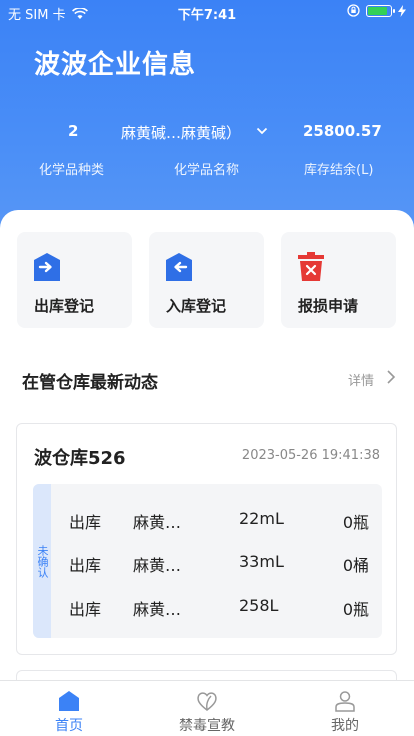 The image size is (414, 736). Describe the element at coordinates (342, 131) in the screenshot. I see `stat-stock-balance-value: 25800.57` at that location.